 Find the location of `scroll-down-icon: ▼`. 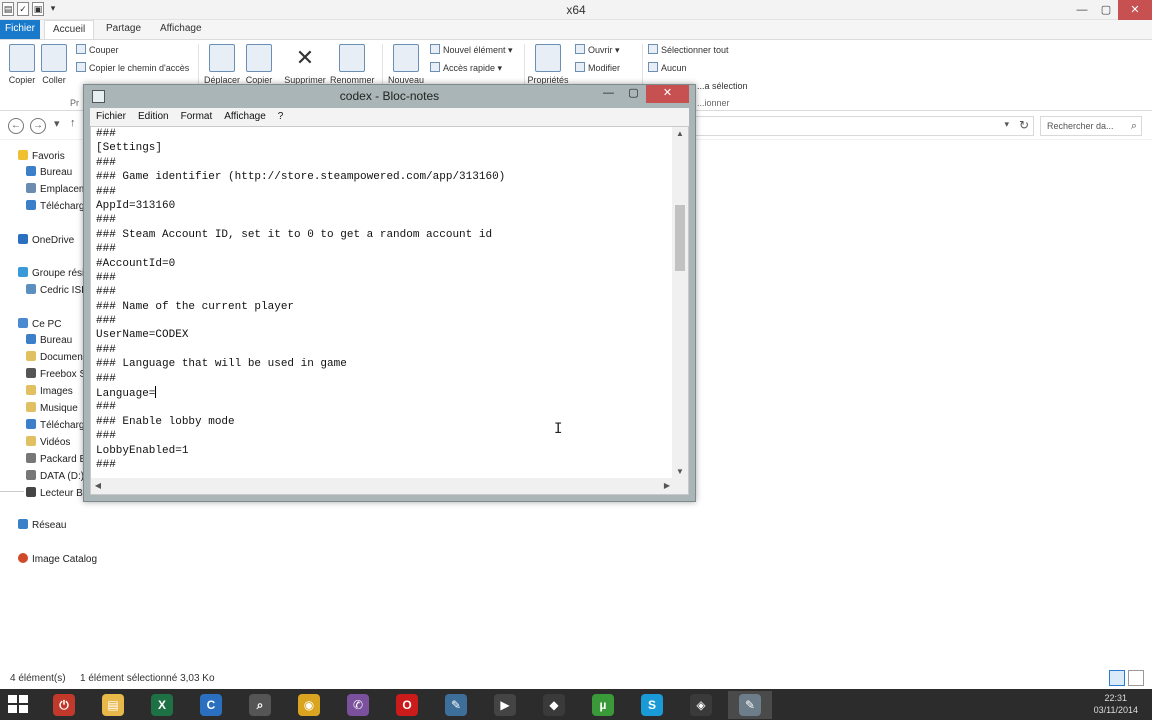

scroll-down-icon: ▼ is located at coordinates (680, 472).